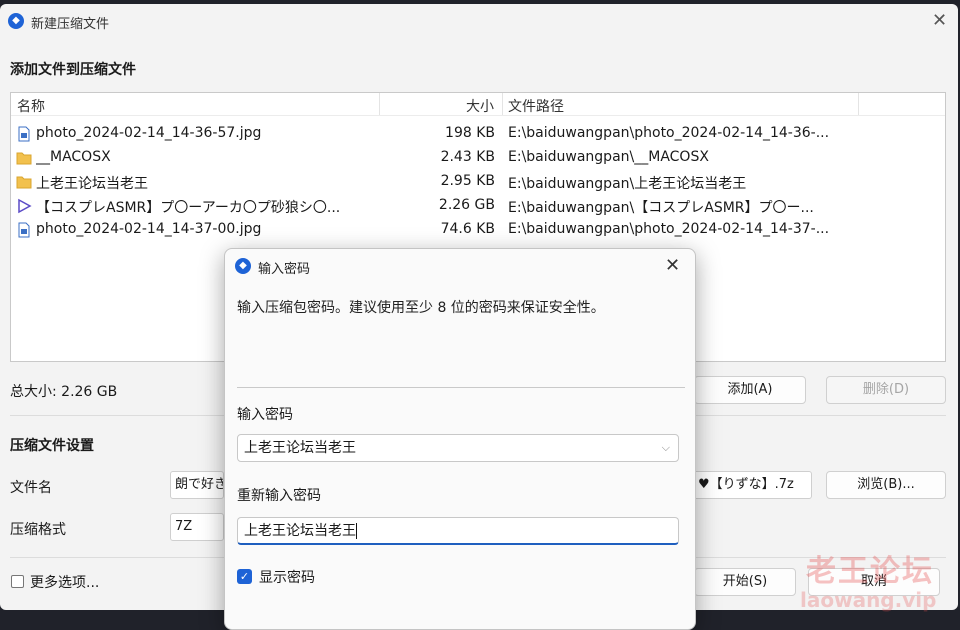 This screenshot has width=960, height=630. Describe the element at coordinates (466, 205) in the screenshot. I see `file-size: 2.26 GB` at that location.